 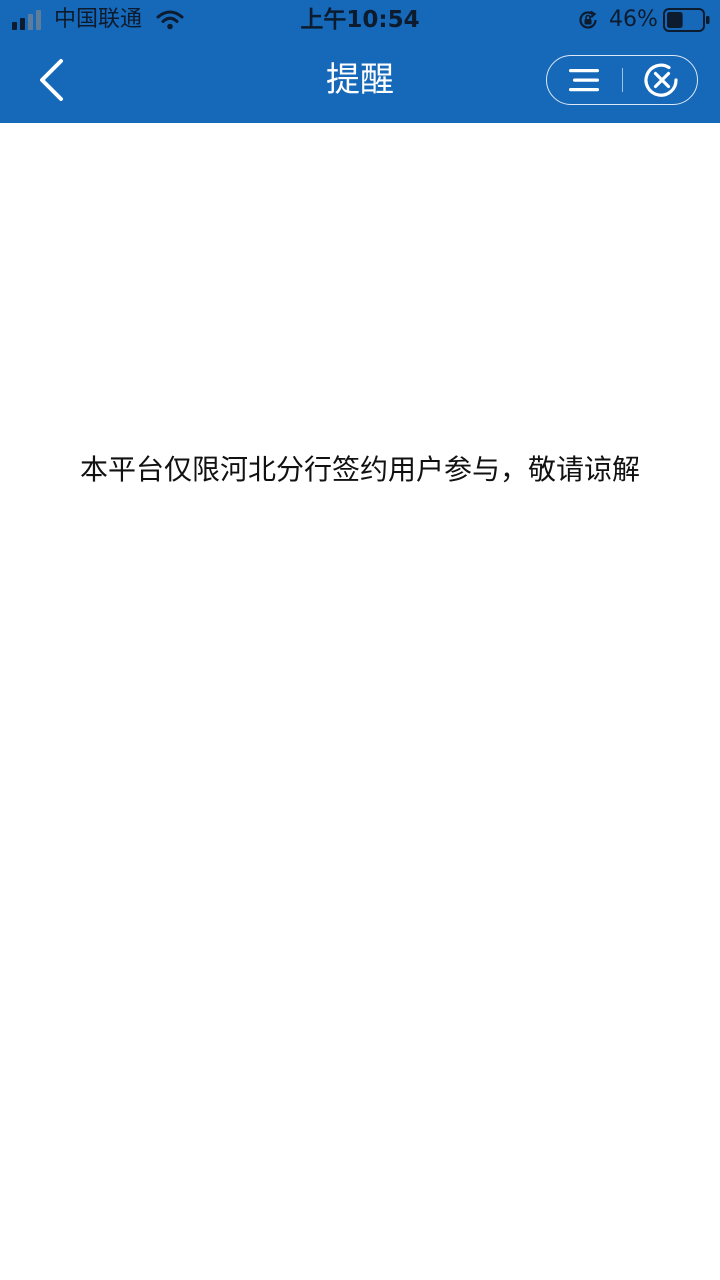 What do you see at coordinates (588, 19) in the screenshot?
I see `rotation-lock-icon` at bounding box center [588, 19].